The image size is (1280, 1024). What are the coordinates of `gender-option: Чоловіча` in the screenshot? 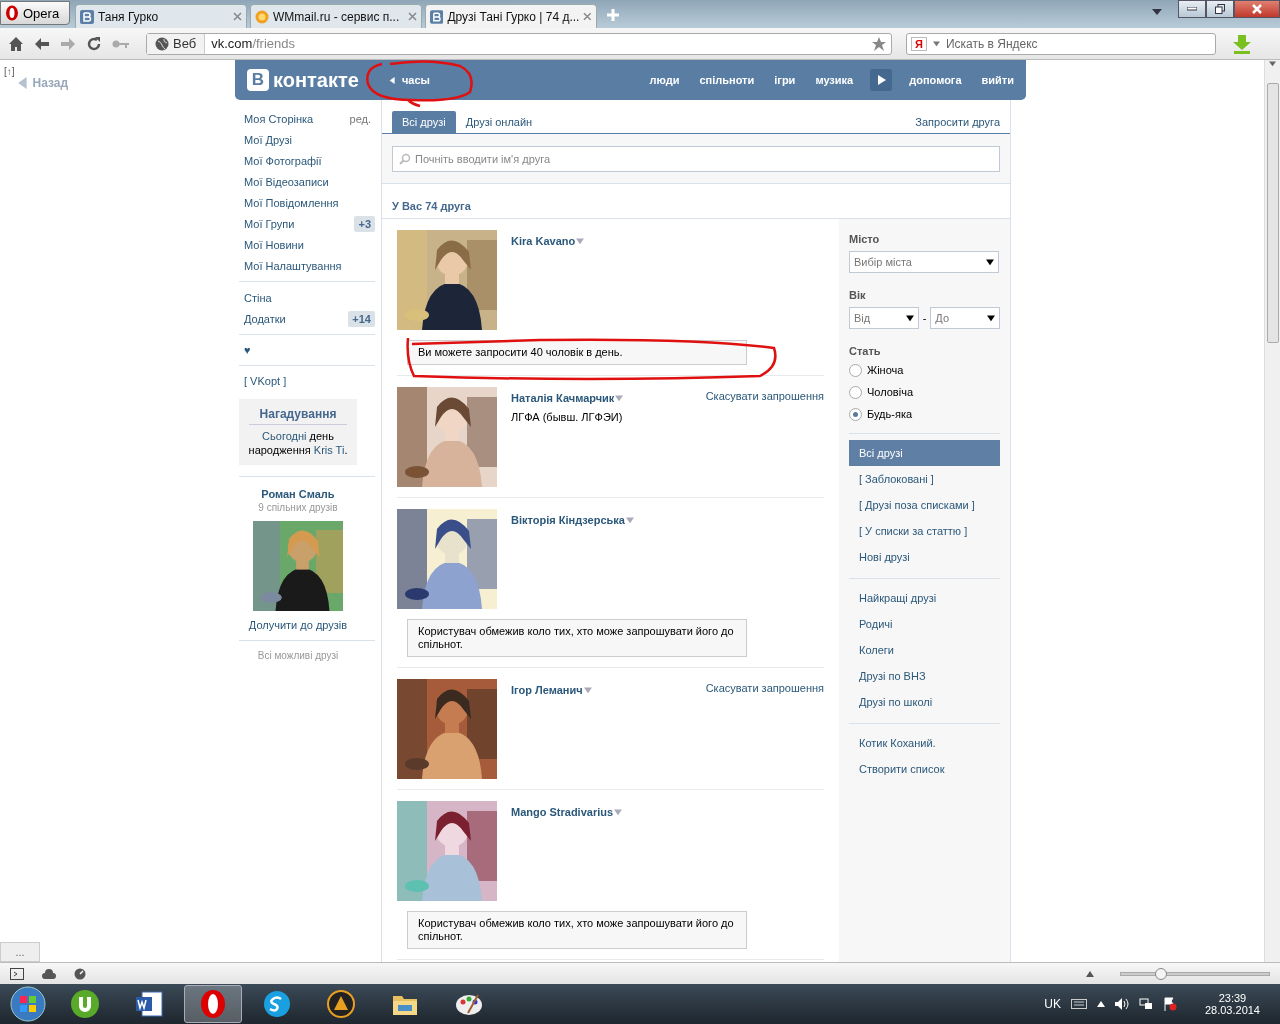 It's located at (924, 392).